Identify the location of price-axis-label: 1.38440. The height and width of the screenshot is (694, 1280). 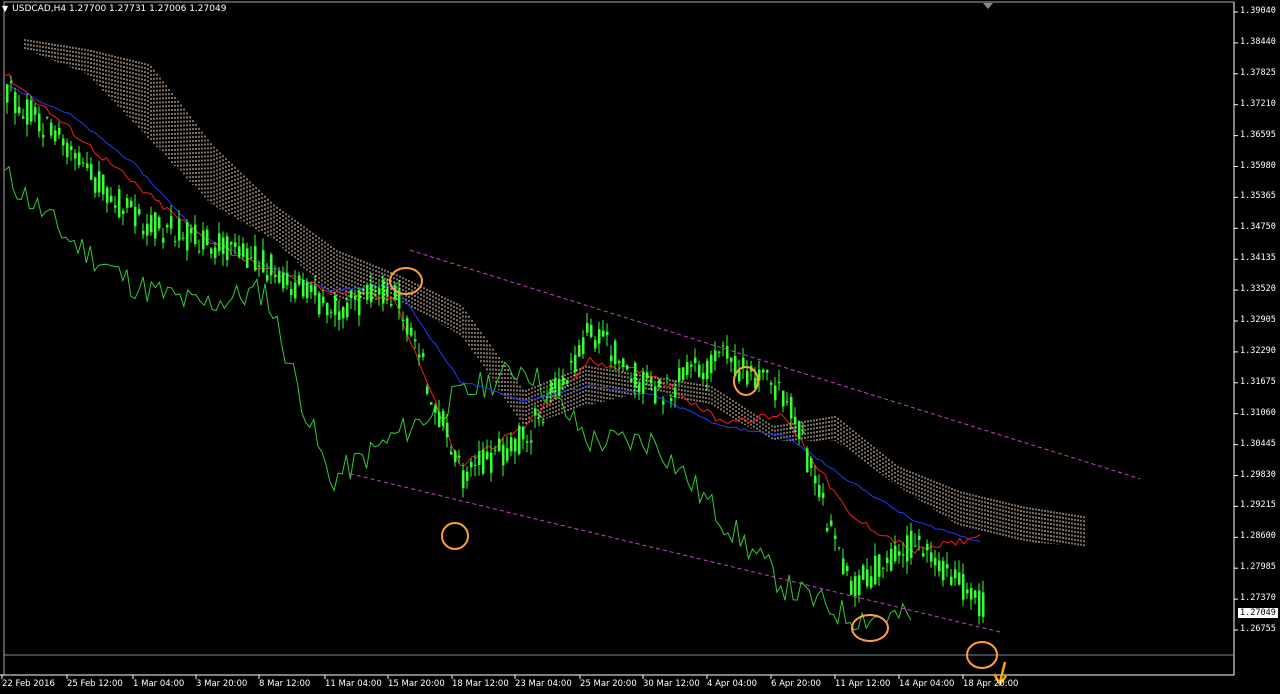
(1258, 41).